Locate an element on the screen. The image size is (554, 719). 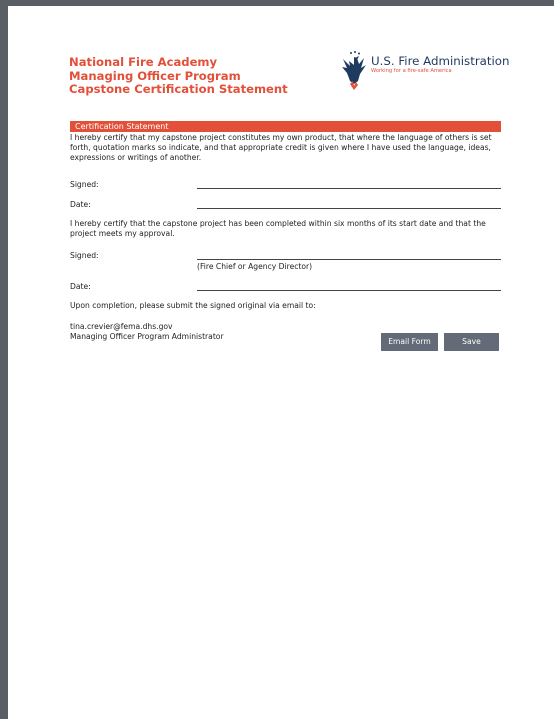
email-form-button: Email Form is located at coordinates (409, 342).